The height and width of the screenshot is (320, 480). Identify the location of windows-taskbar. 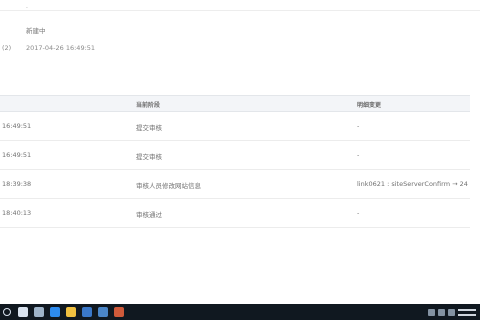
(240, 312).